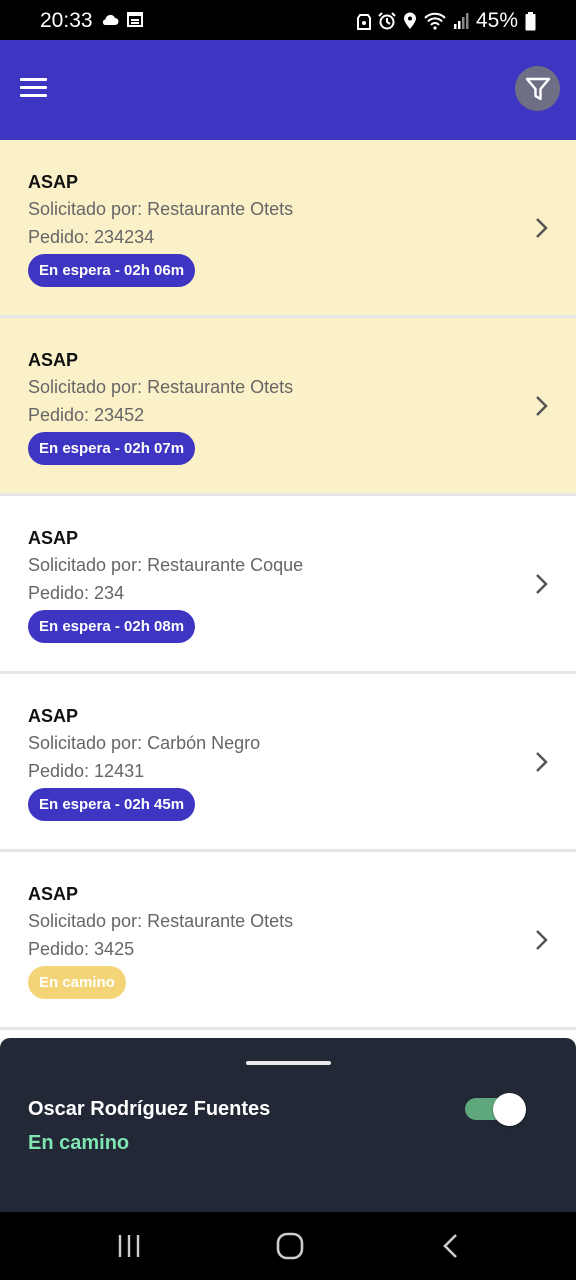 The image size is (576, 1280). I want to click on home-icon, so click(290, 1246).